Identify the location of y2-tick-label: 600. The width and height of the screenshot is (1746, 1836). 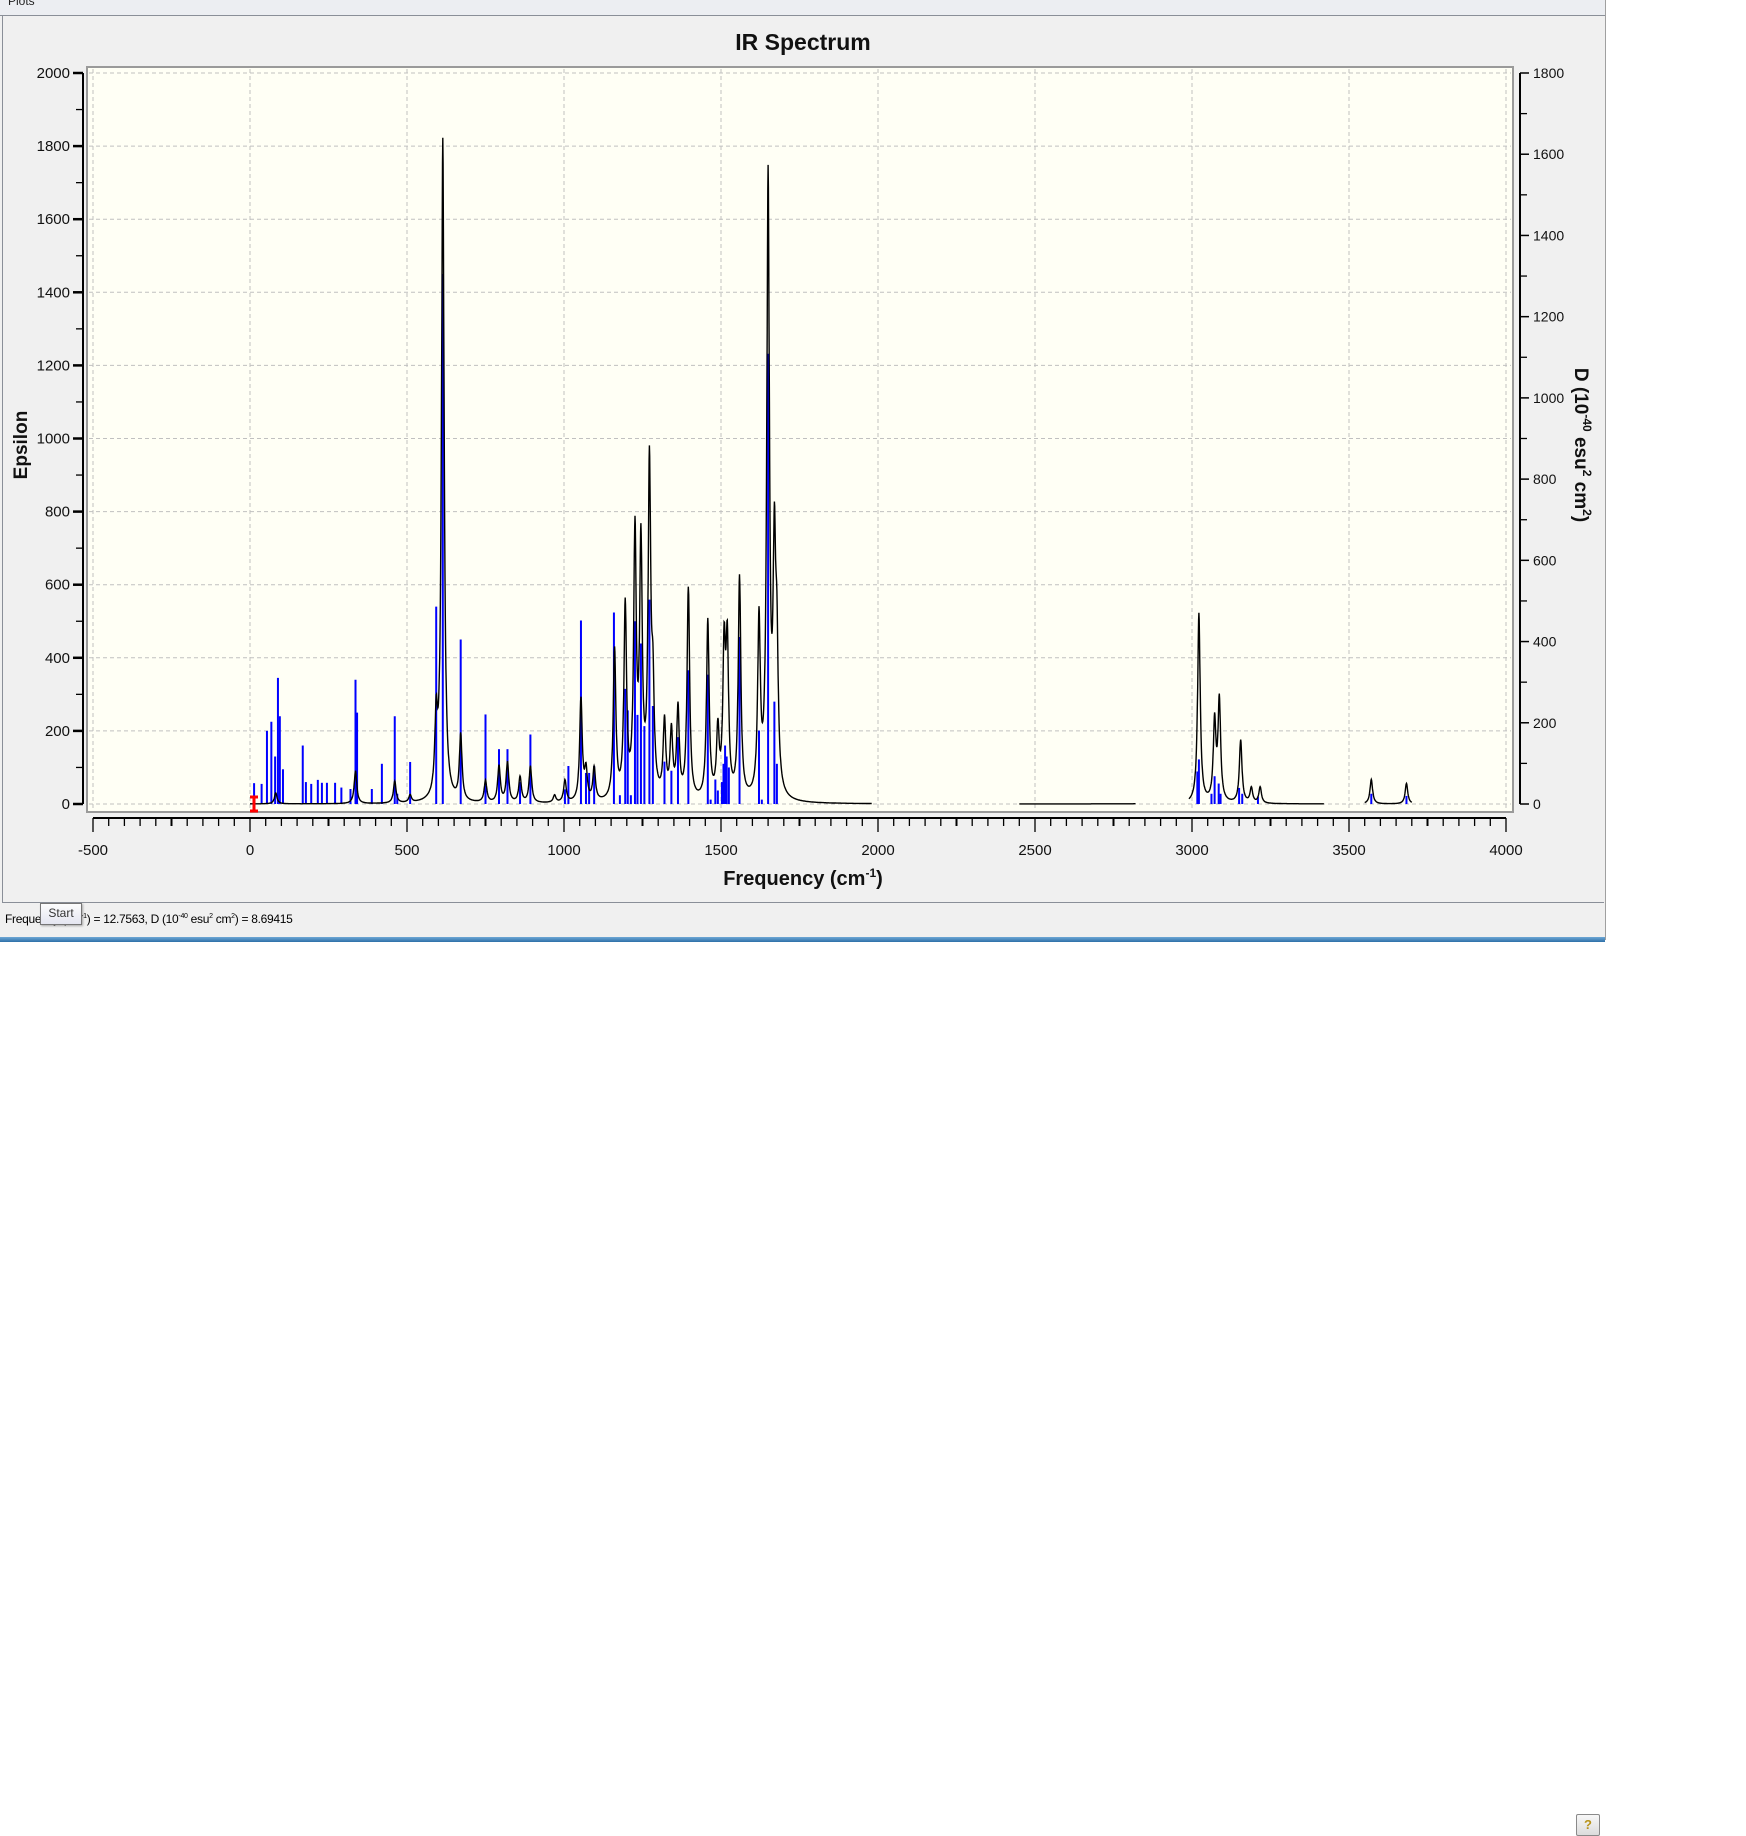
(1545, 560).